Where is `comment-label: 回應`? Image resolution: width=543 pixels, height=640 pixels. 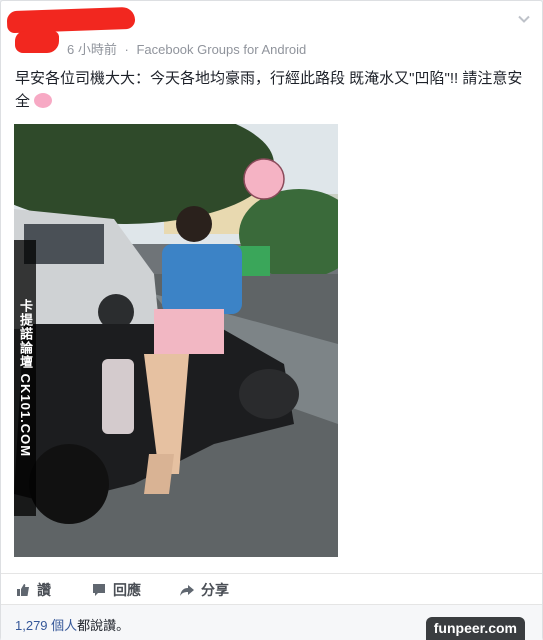
comment-label: 回應 is located at coordinates (127, 590).